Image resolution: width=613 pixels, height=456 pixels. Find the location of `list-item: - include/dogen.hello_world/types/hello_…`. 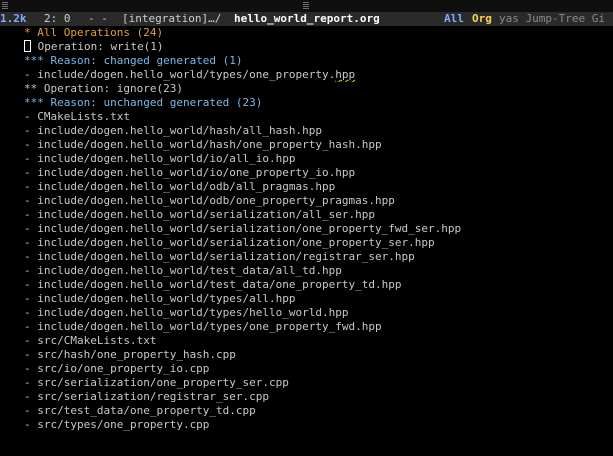

list-item: - include/dogen.hello_world/types/hello_… is located at coordinates (316, 313).